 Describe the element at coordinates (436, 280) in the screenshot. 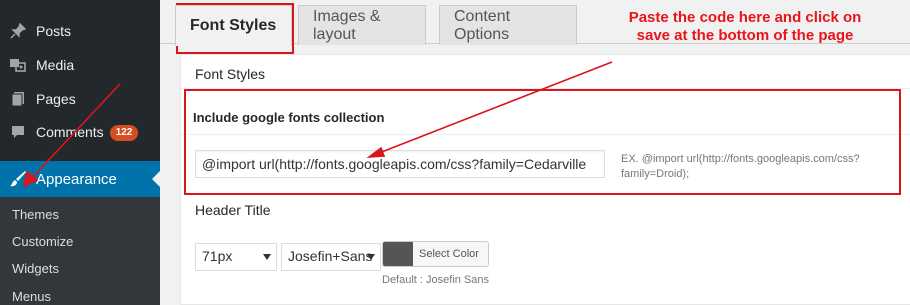

I see `font-default-note: Default : Josefin Sans` at that location.